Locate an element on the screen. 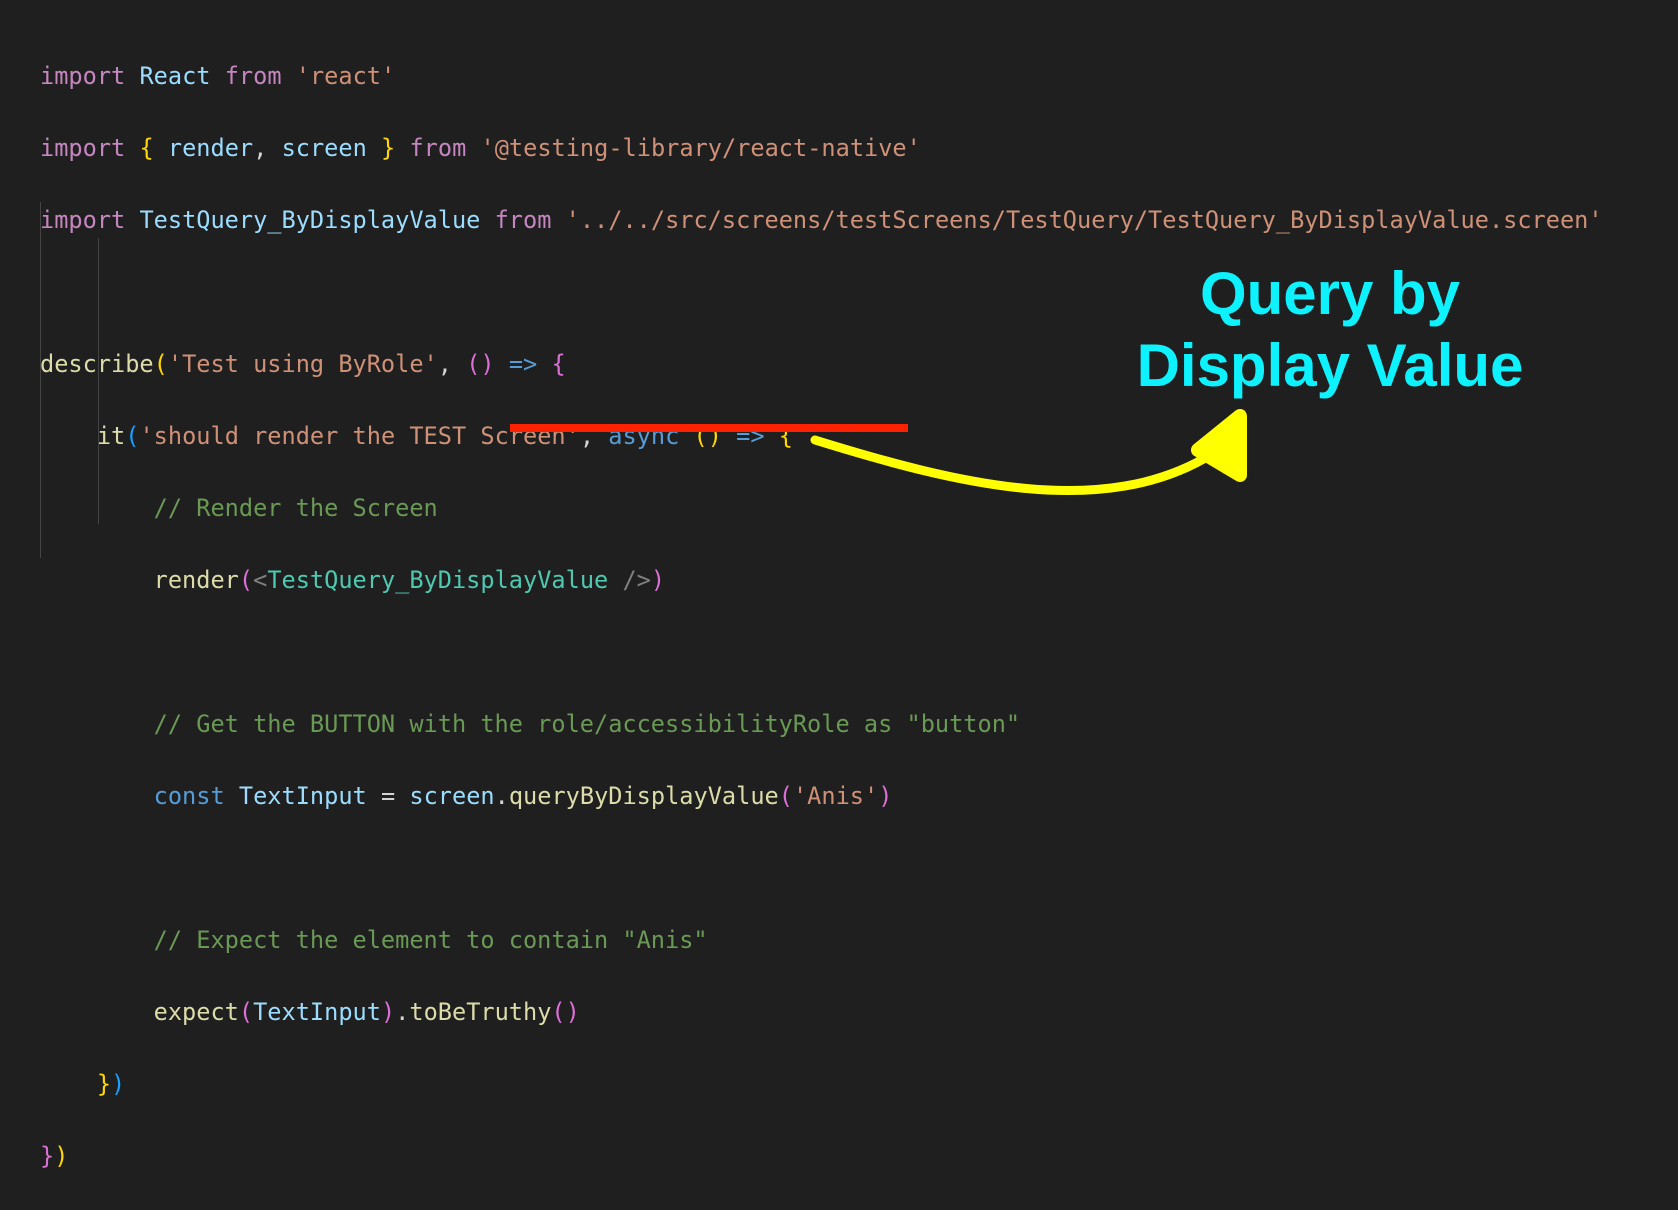 The width and height of the screenshot is (1678, 1210). operator: = is located at coordinates (388, 796).